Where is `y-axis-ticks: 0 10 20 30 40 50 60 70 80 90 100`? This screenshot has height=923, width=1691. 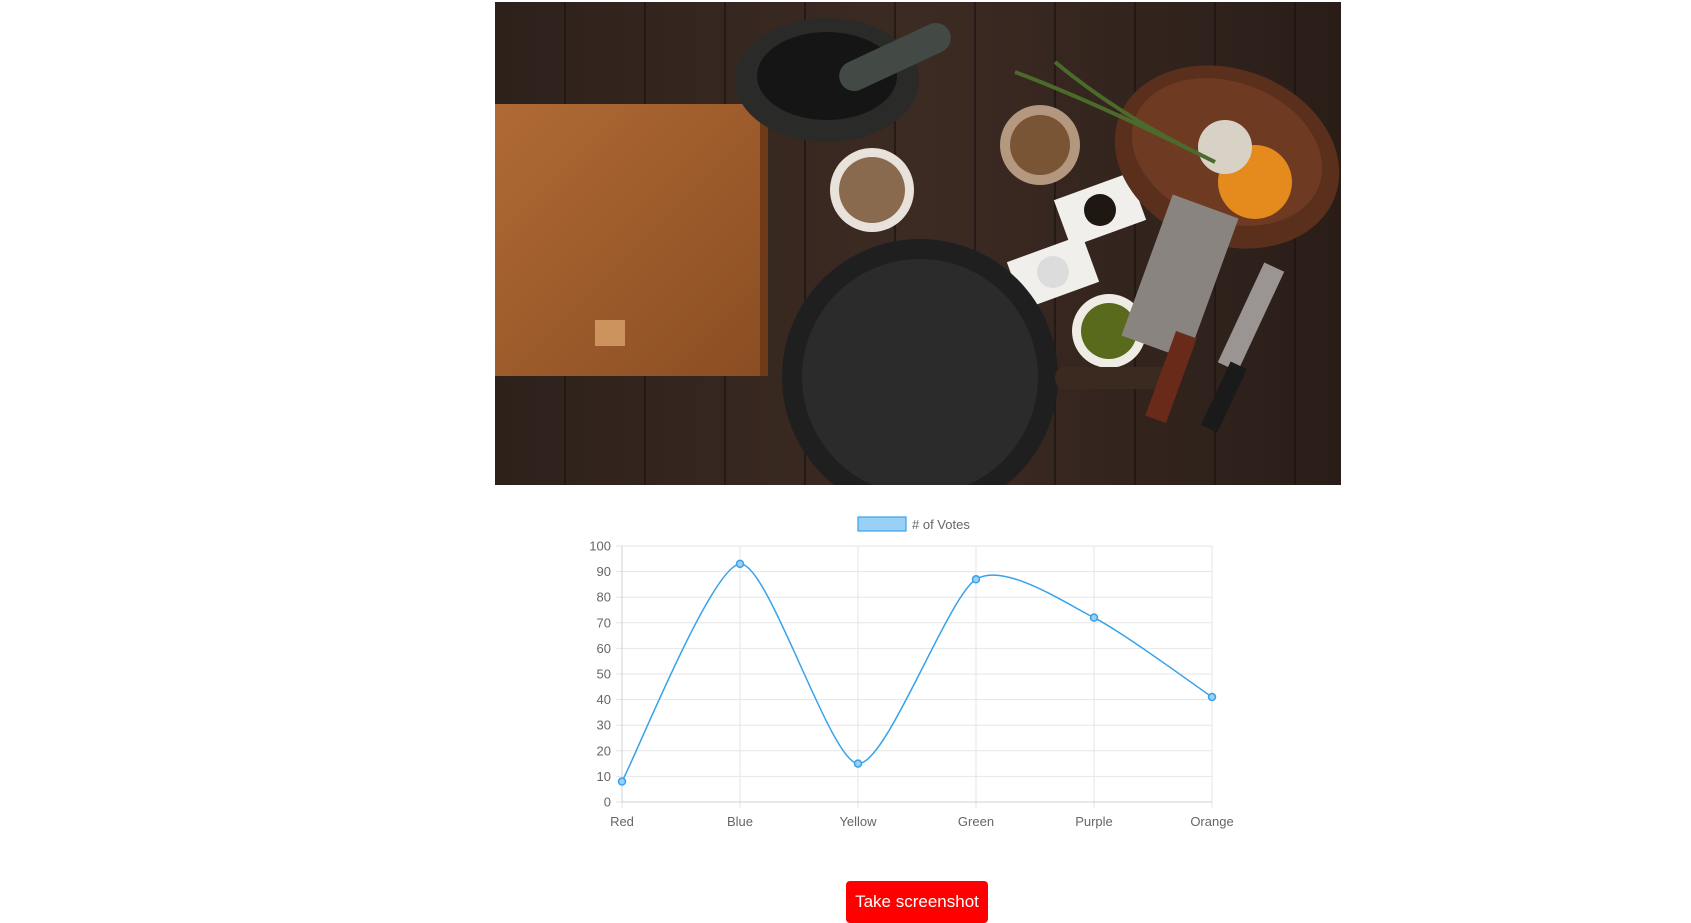
y-axis-ticks: 0 10 20 30 40 50 60 70 80 90 100 is located at coordinates (600, 674).